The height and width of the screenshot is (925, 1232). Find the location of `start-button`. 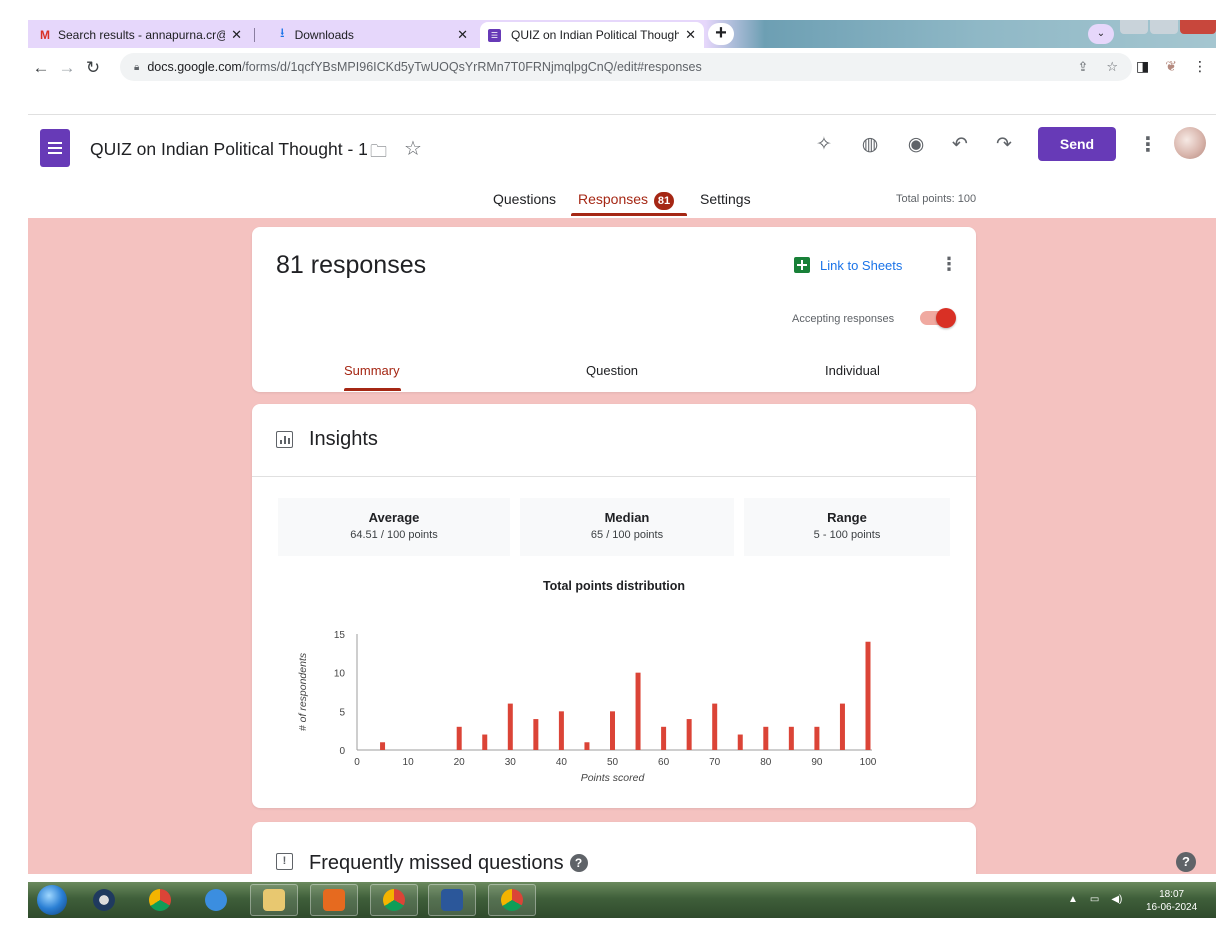

start-button is located at coordinates (52, 900).